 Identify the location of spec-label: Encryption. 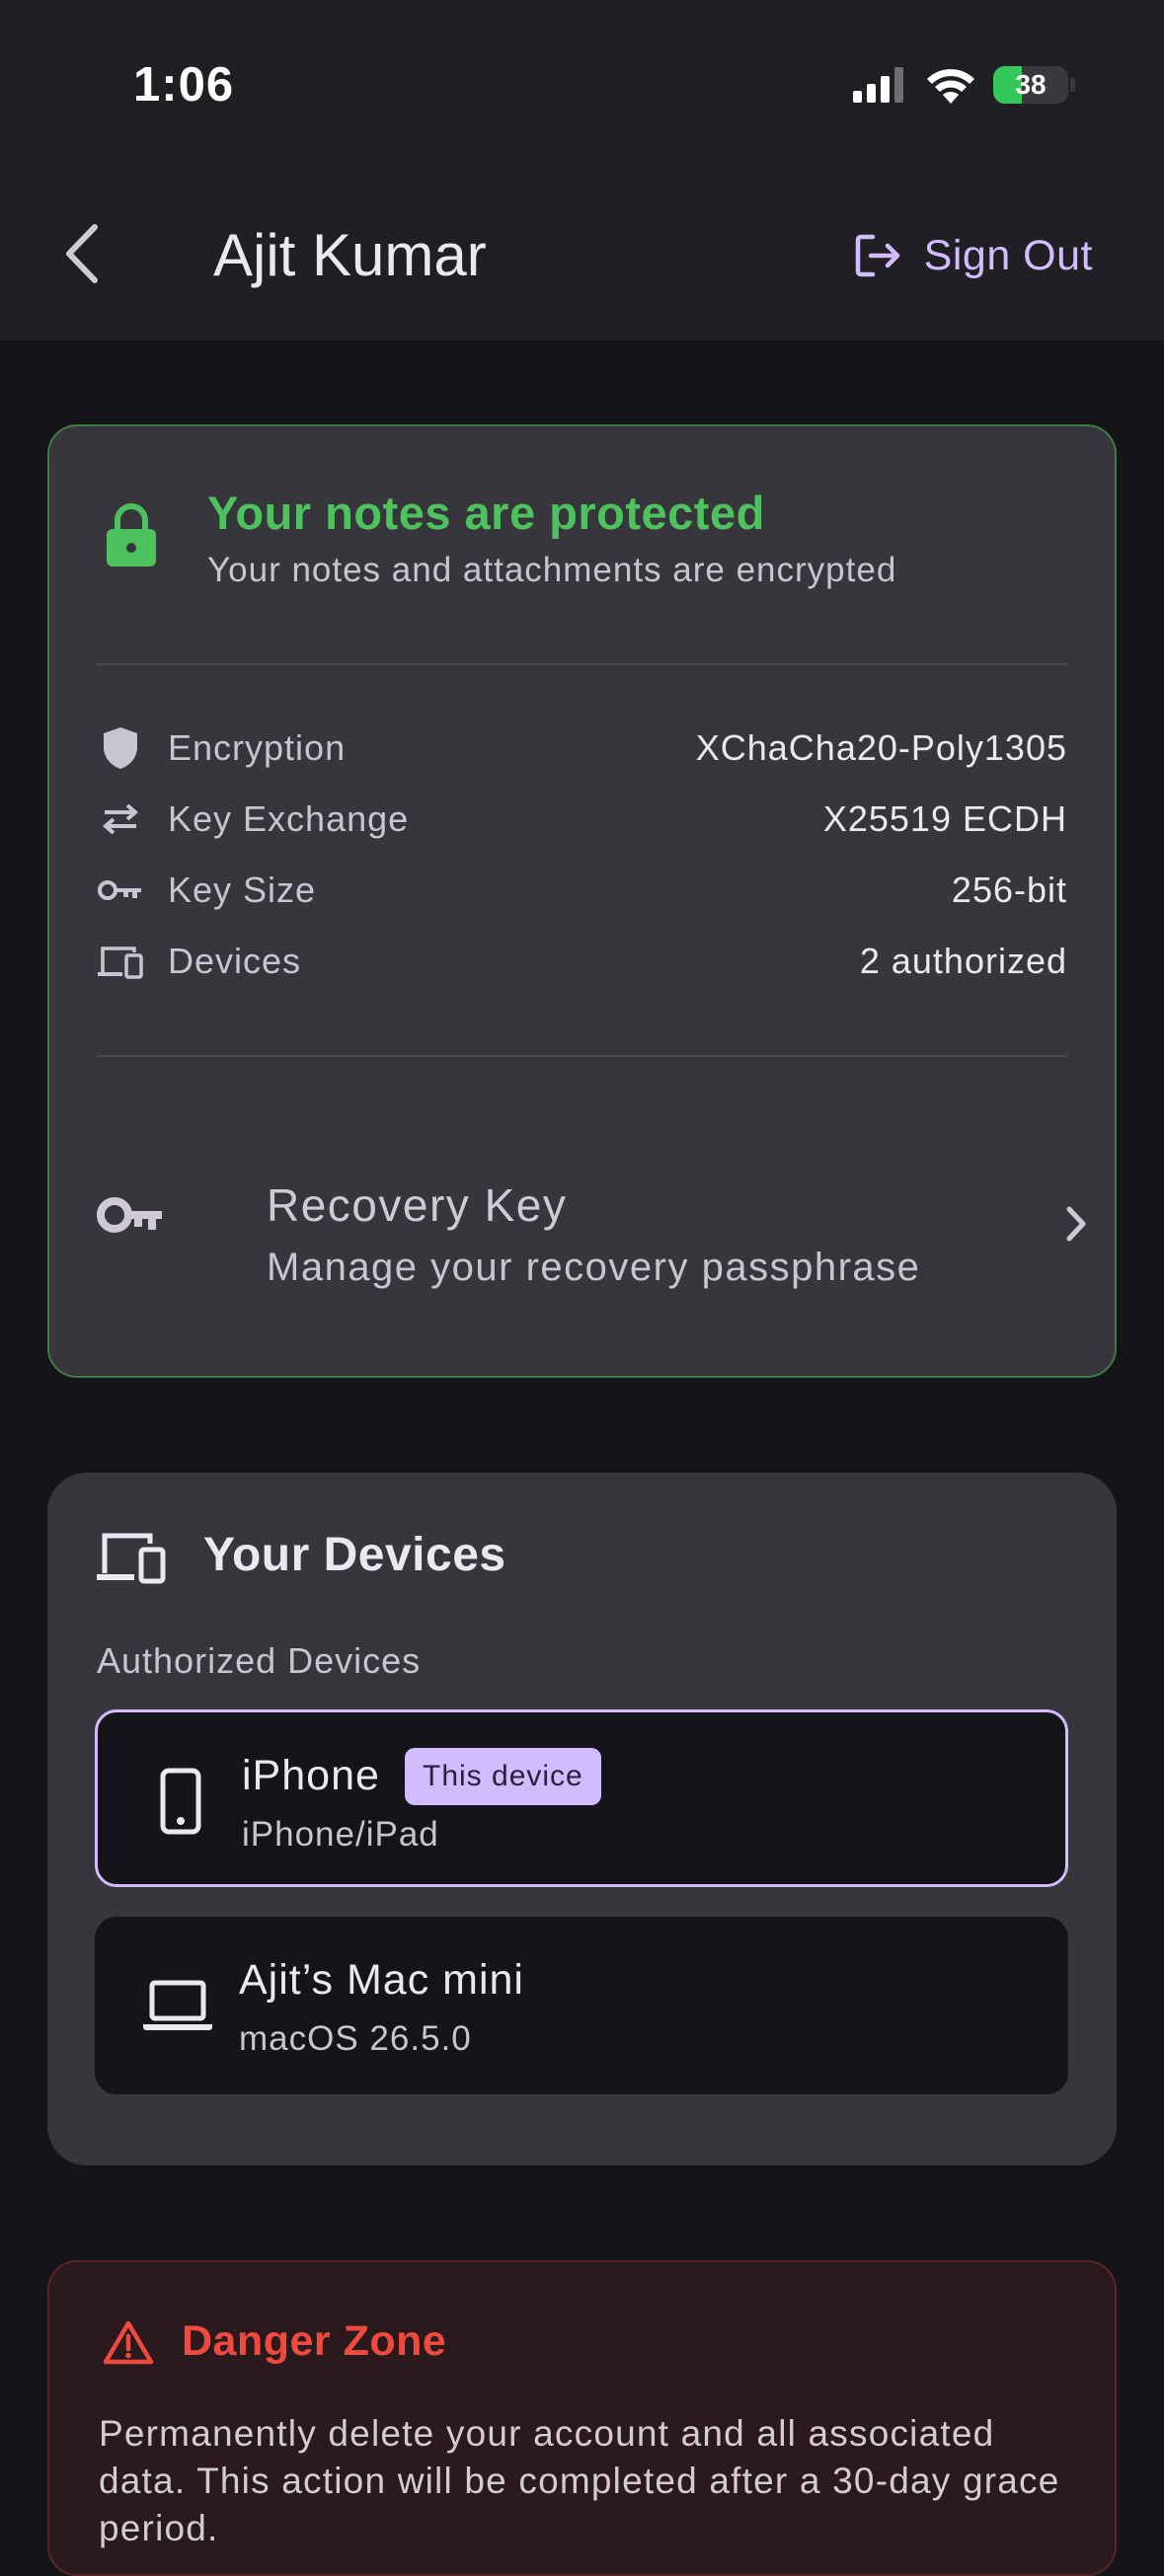
(257, 747).